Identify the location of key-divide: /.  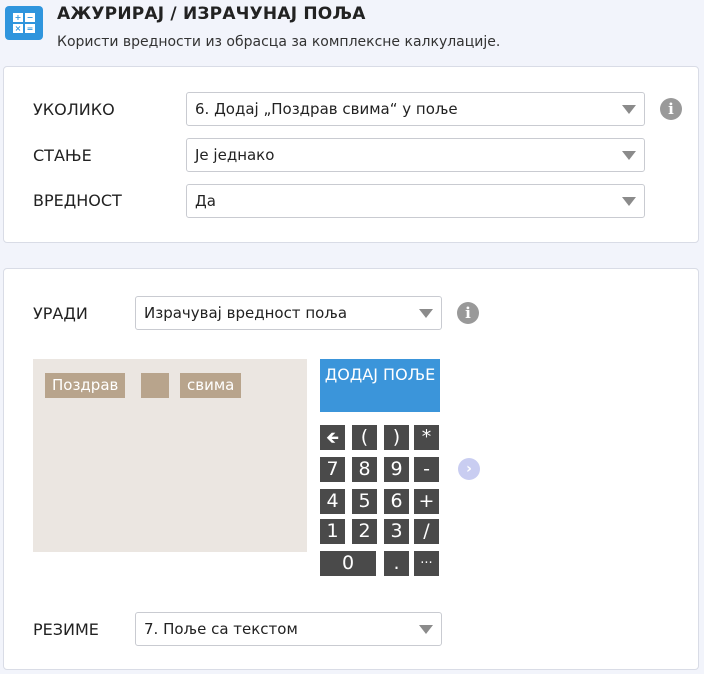
(426, 531).